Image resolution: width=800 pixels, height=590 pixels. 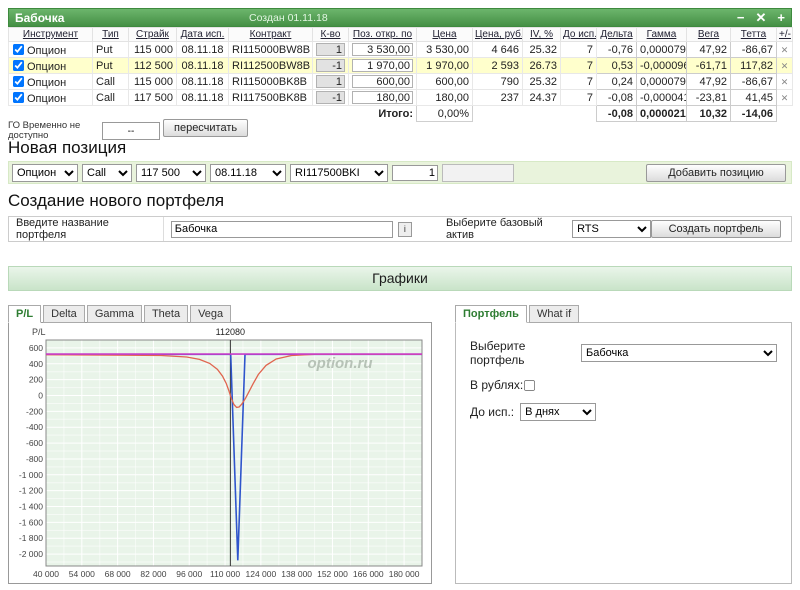 What do you see at coordinates (478, 172) in the screenshot?
I see `new-position-price-input` at bounding box center [478, 172].